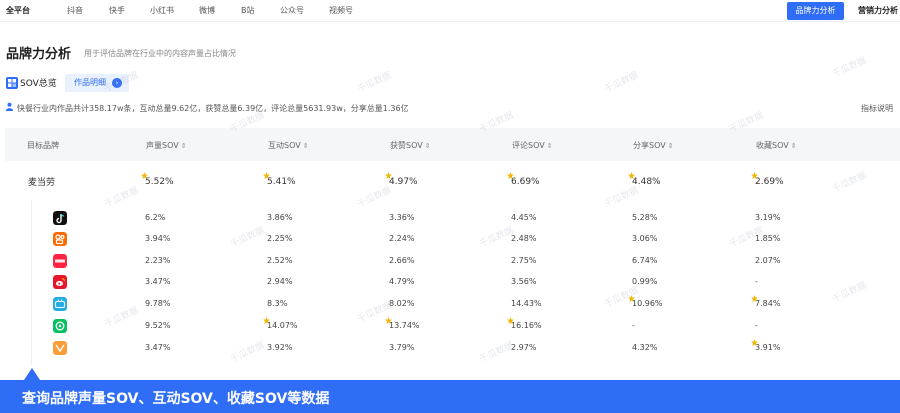  Describe the element at coordinates (402, 281) in the screenshot. I see `table-cell: 4.79%` at that location.